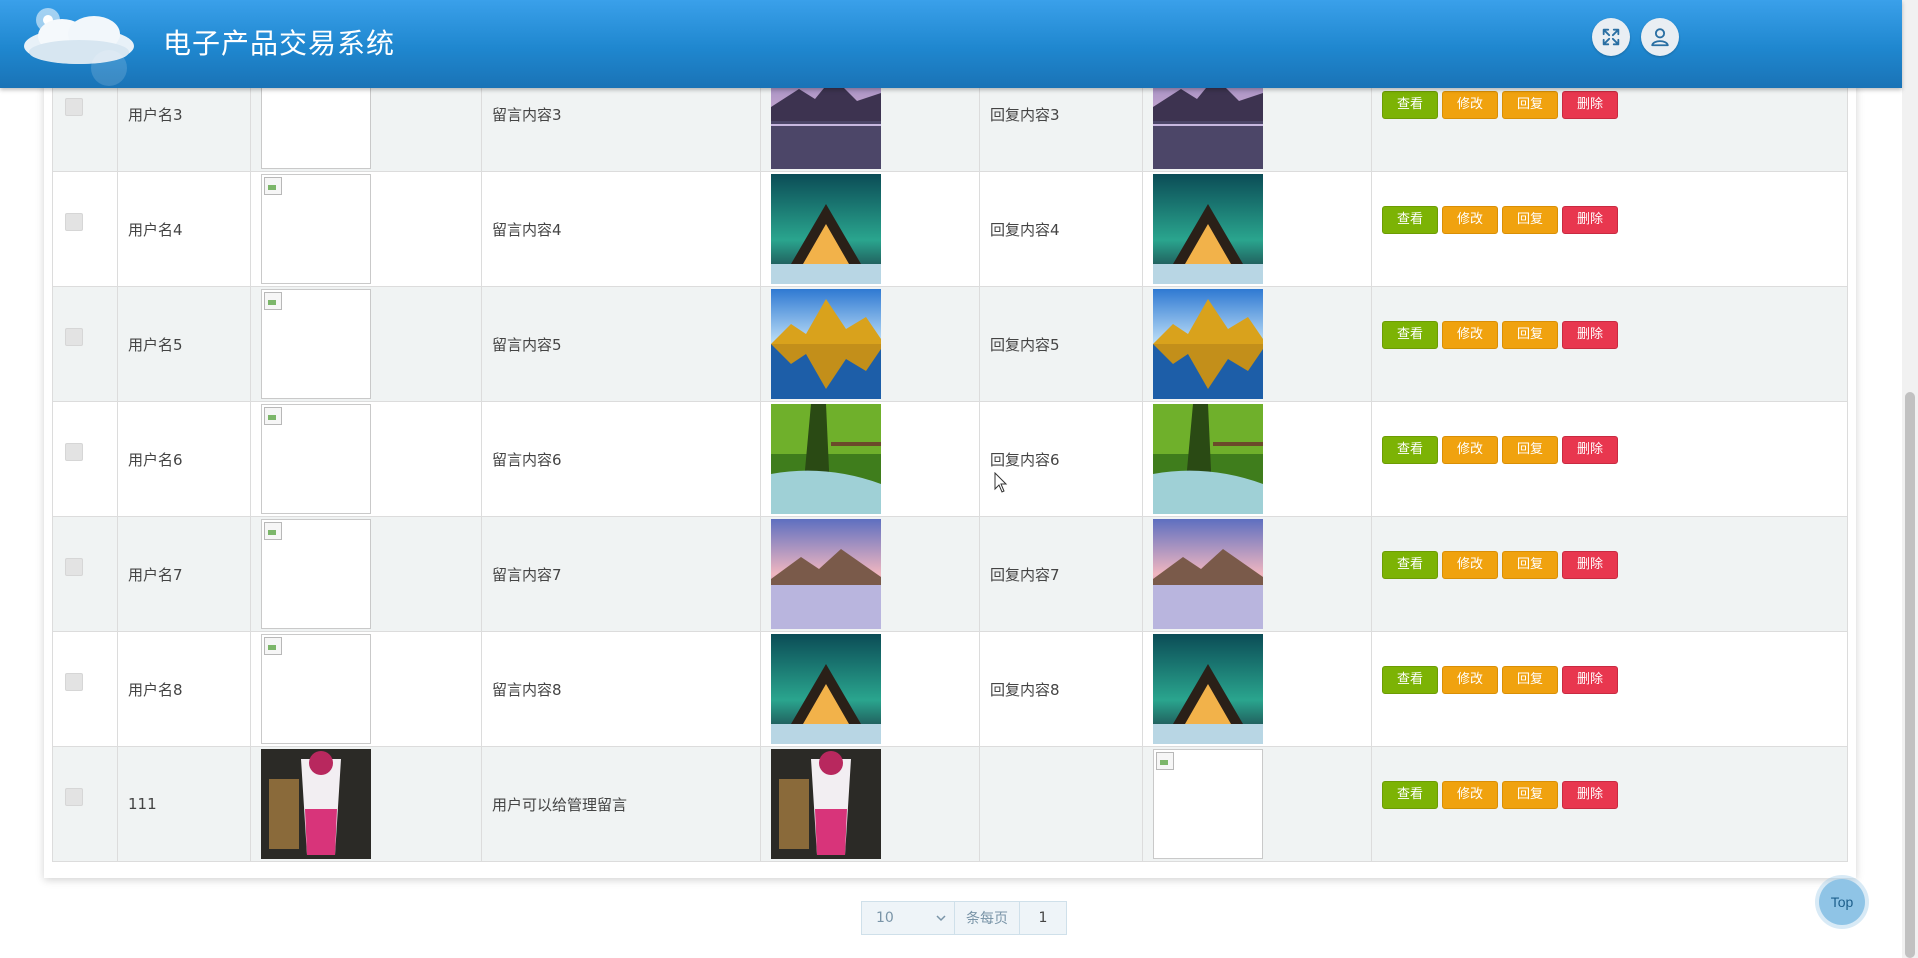 The width and height of the screenshot is (1918, 958). I want to click on username-cell: 用户名6, so click(184, 459).